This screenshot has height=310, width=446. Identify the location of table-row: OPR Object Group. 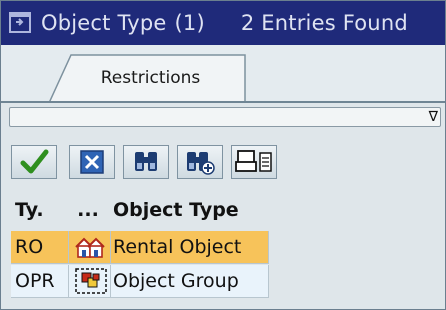
(226, 281).